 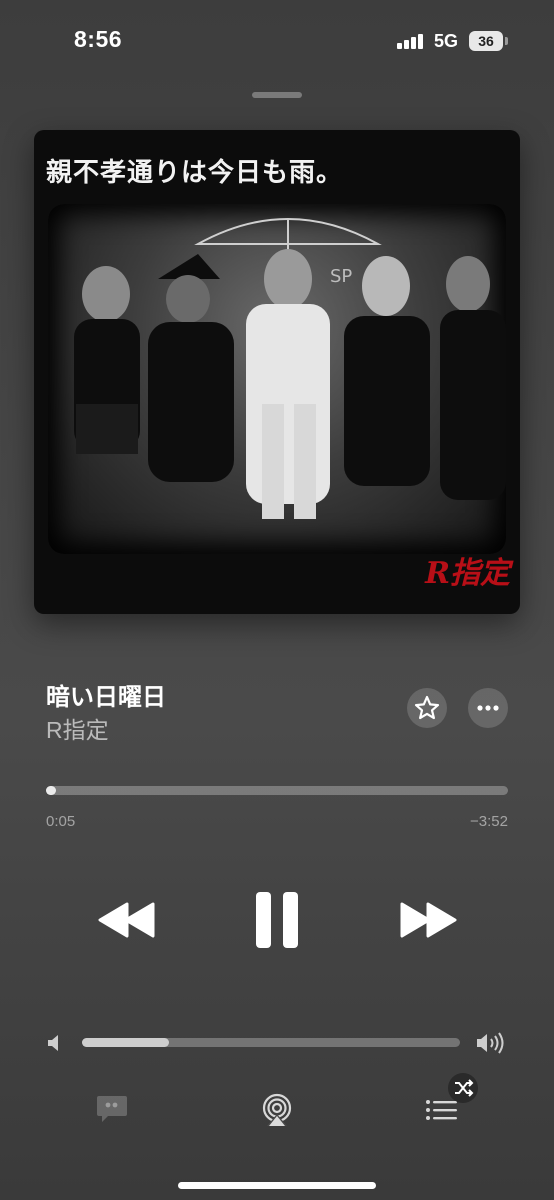 What do you see at coordinates (341, 276) in the screenshot?
I see `svg-text: SP` at bounding box center [341, 276].